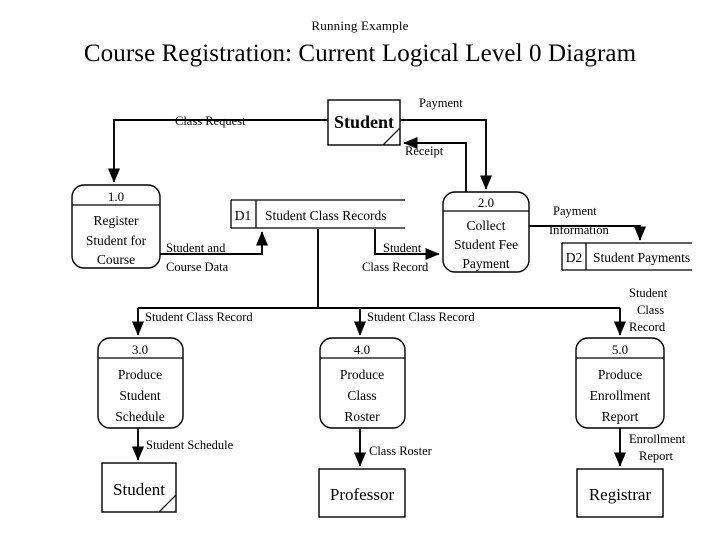  What do you see at coordinates (362, 349) in the screenshot?
I see `process-4-number: 4.0` at bounding box center [362, 349].